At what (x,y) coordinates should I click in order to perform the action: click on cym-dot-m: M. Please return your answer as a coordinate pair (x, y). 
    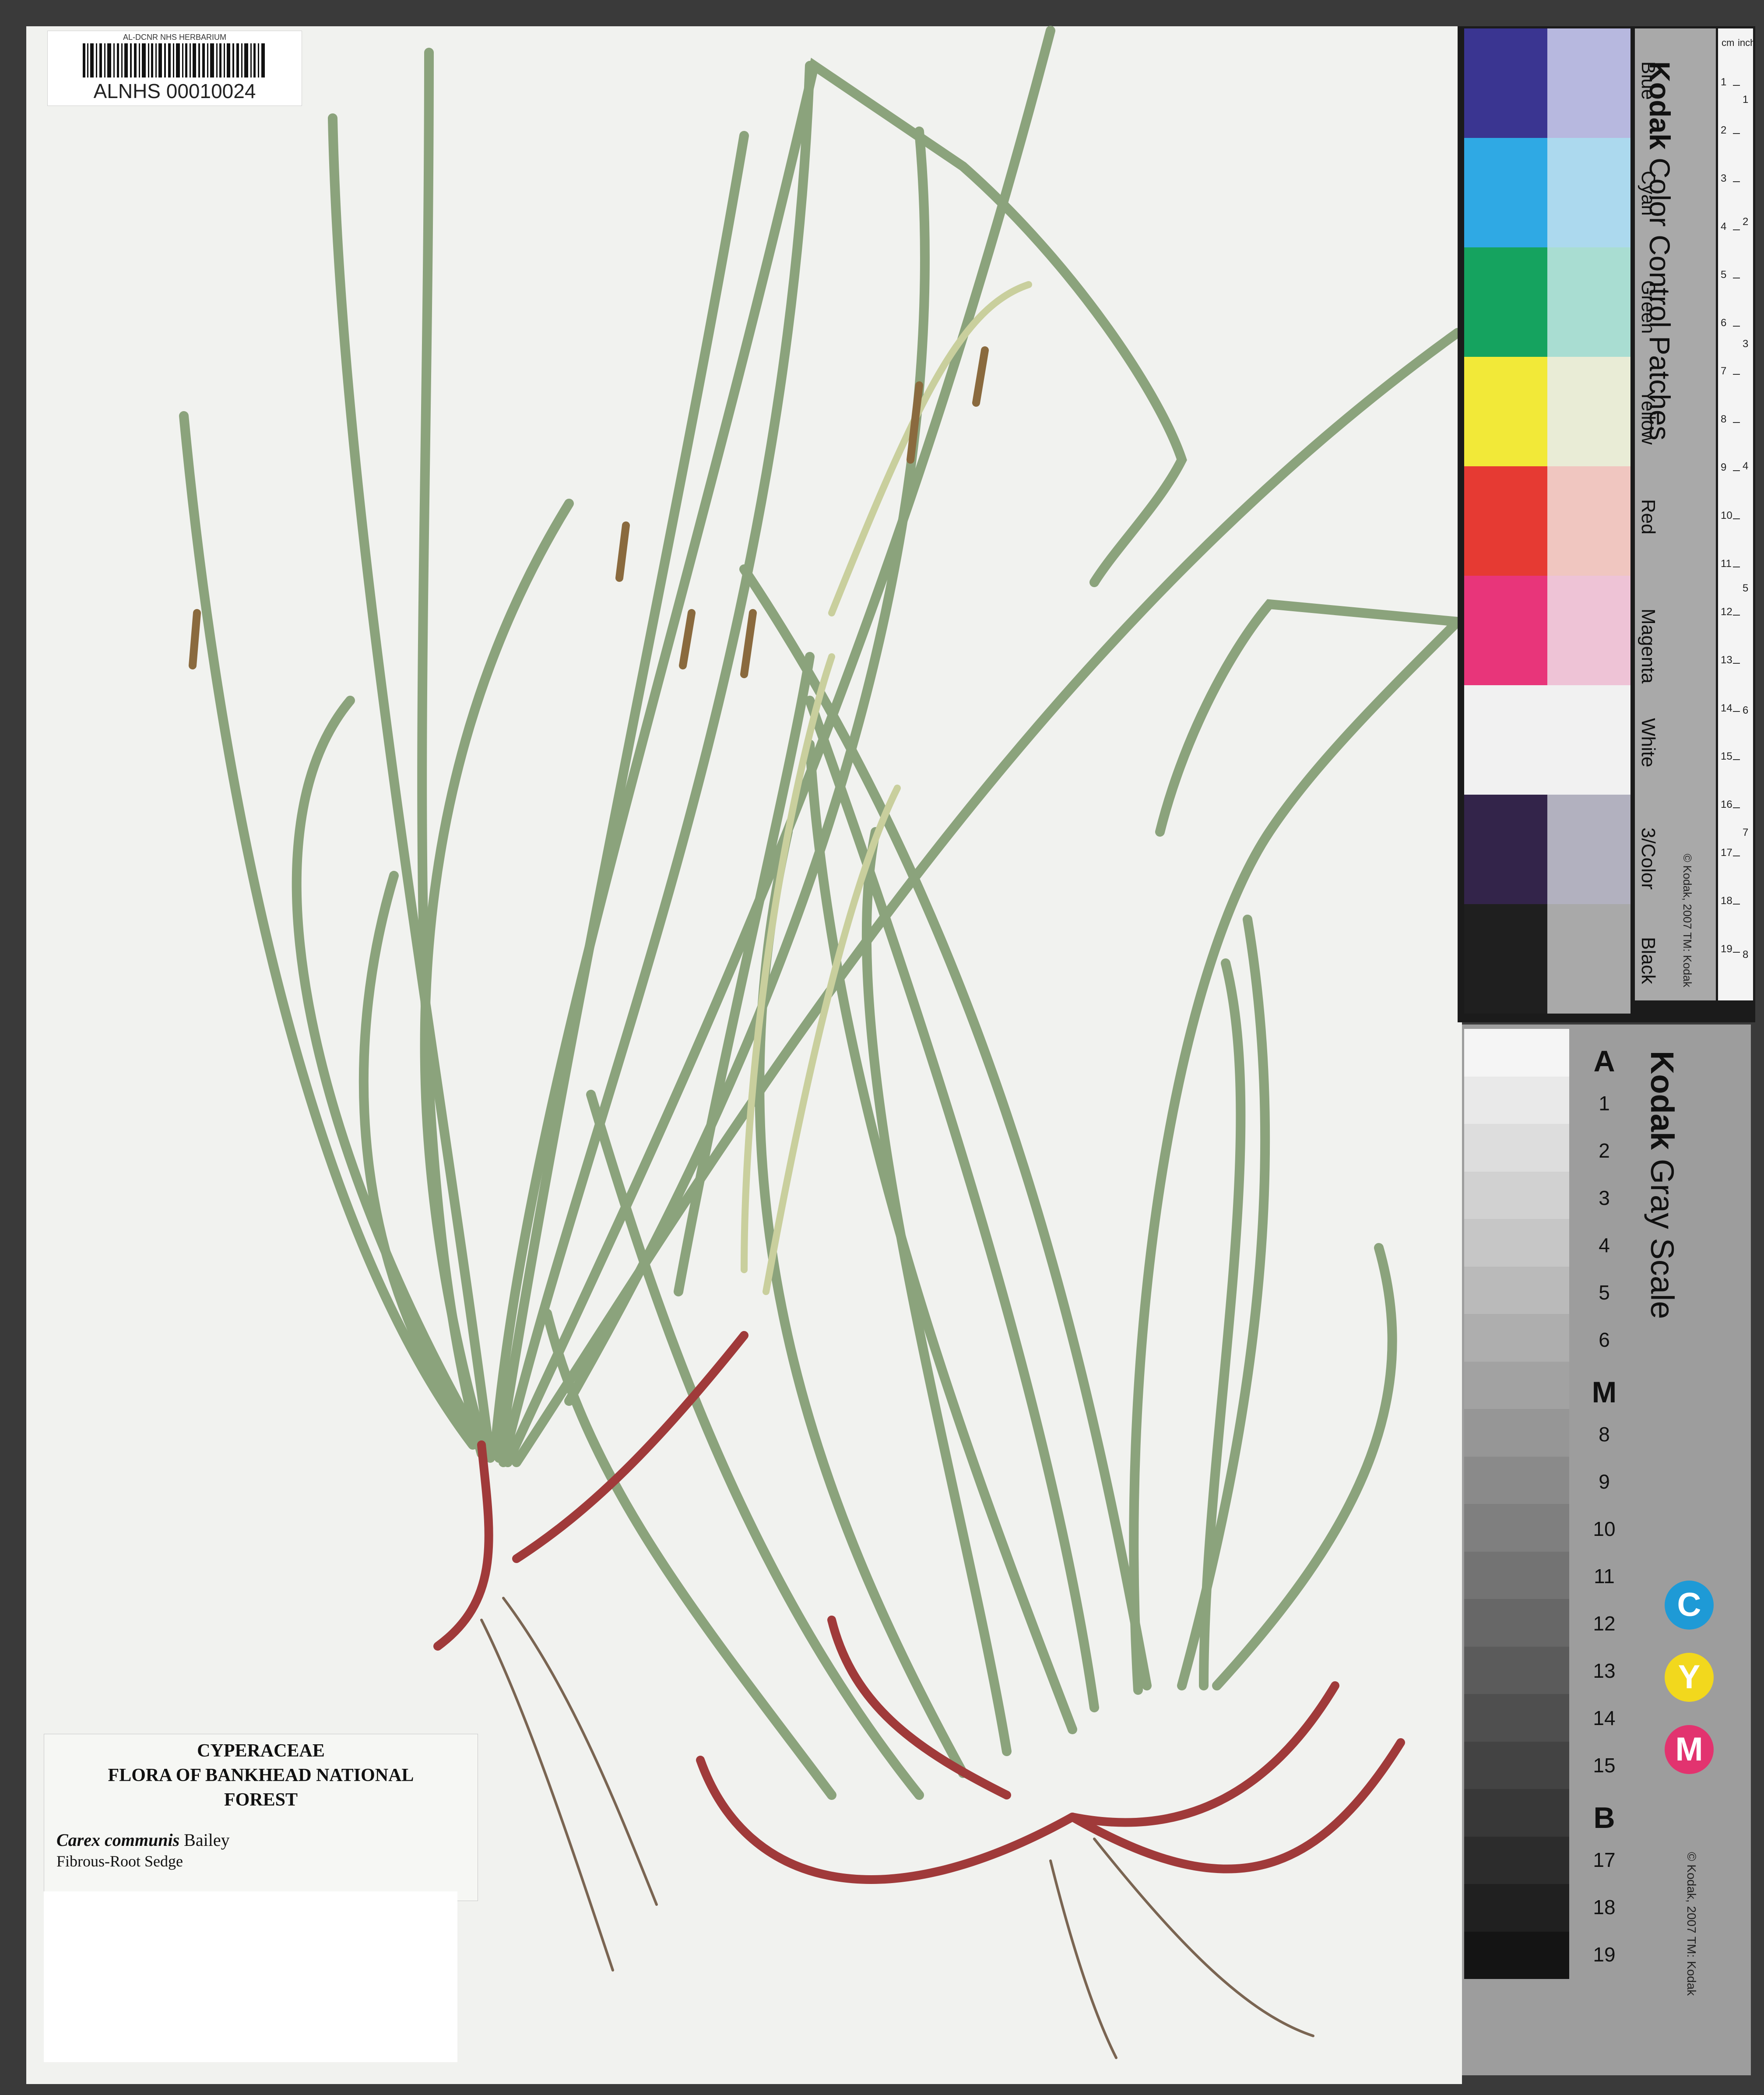
    Looking at the image, I should click on (1690, 1749).